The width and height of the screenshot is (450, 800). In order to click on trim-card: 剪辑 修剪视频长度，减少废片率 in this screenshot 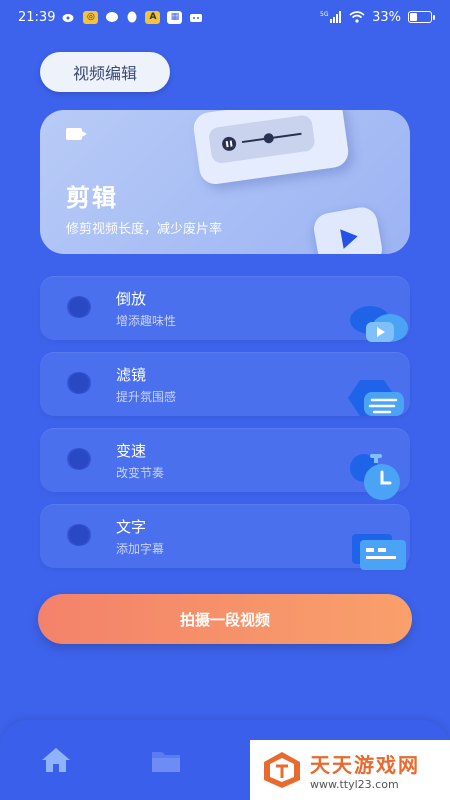, I will do `click(225, 182)`.